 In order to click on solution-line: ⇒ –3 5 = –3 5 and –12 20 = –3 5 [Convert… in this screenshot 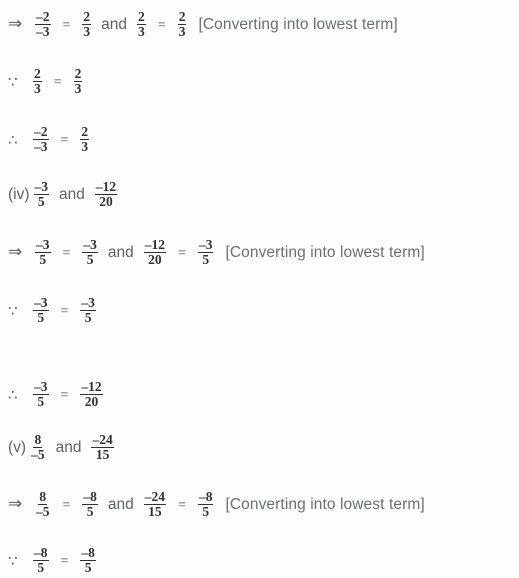, I will do `click(216, 252)`.